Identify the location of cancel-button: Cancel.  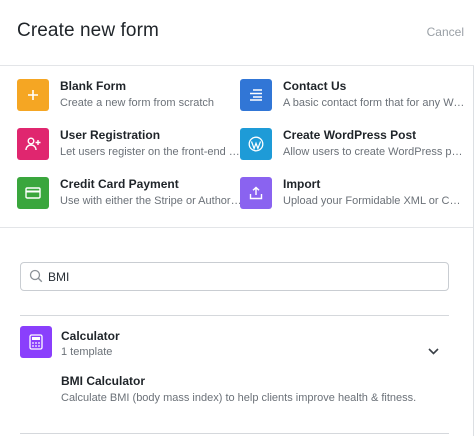
(445, 32).